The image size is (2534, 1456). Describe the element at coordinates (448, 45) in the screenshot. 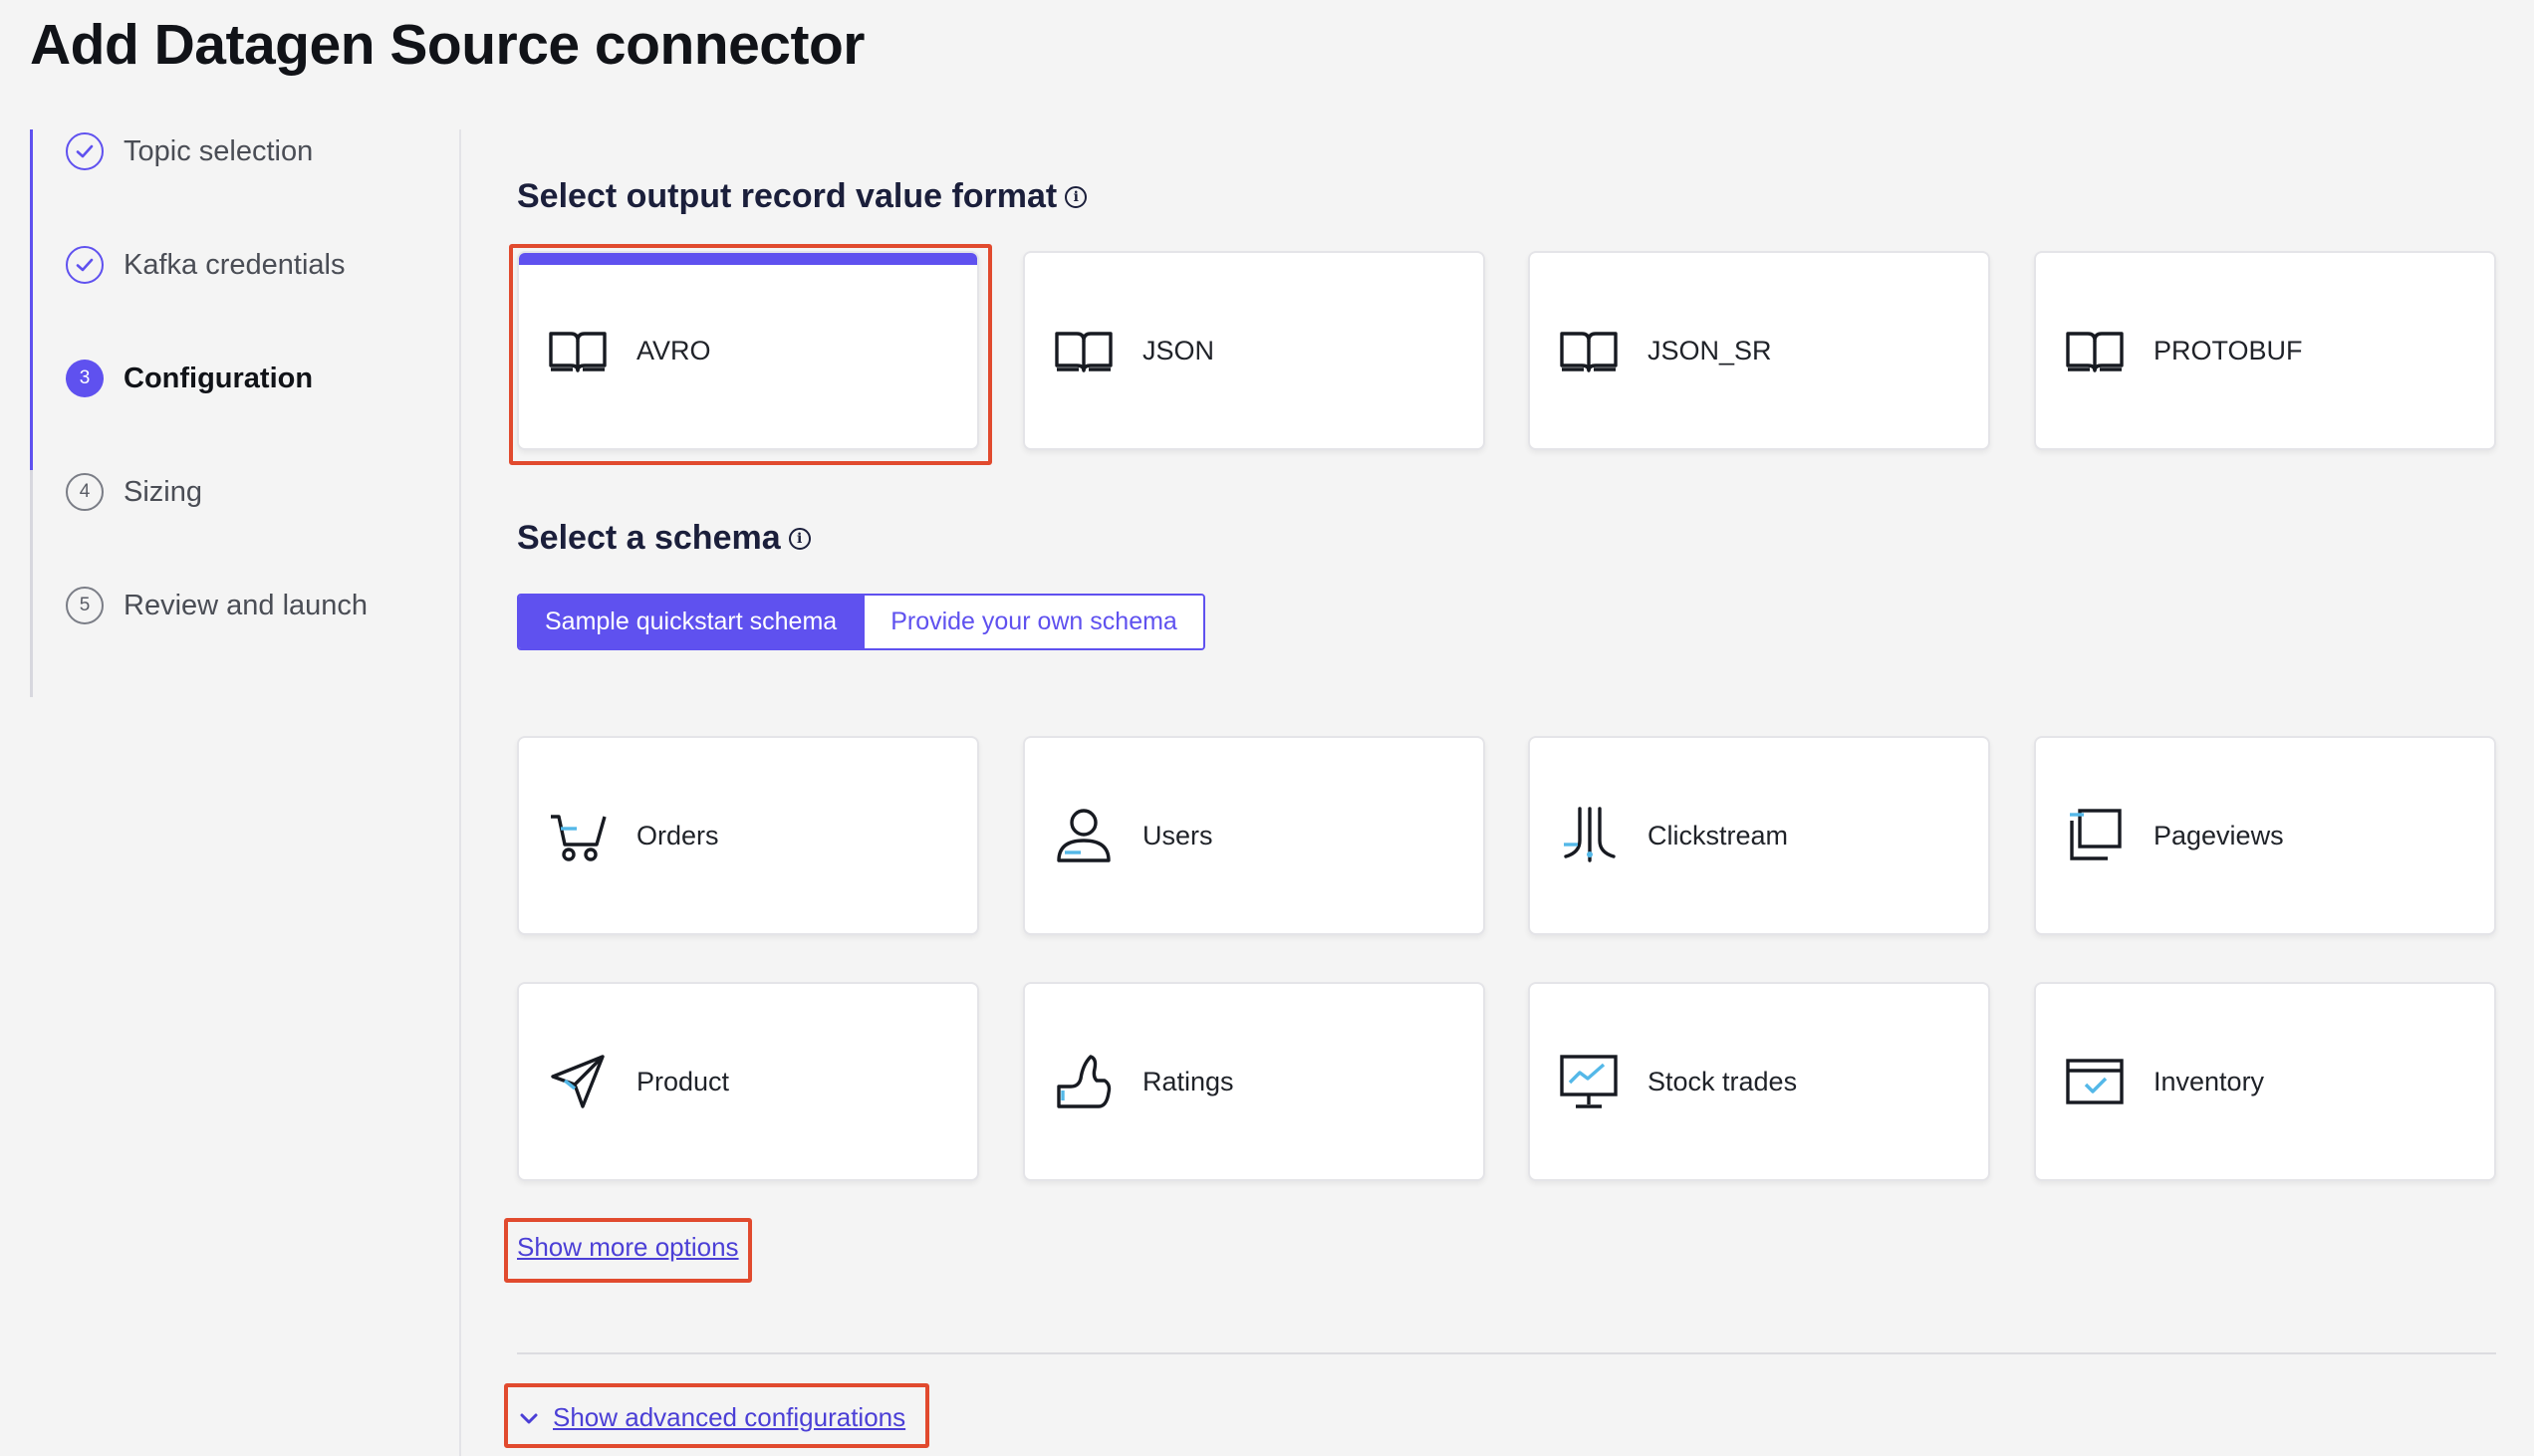

I see `page-title: Add Datagen Source connector` at that location.